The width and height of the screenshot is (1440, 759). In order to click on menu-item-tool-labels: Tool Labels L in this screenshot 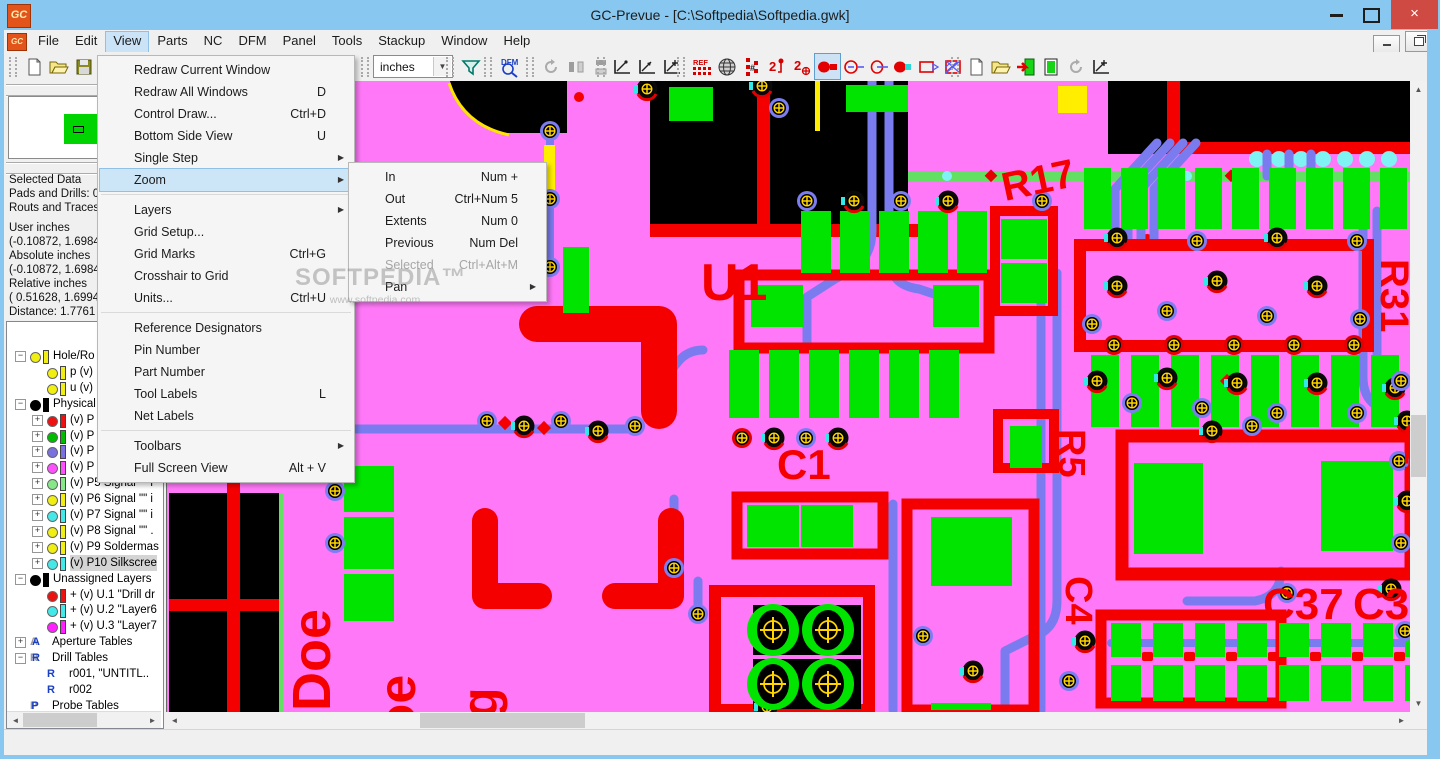, I will do `click(226, 394)`.